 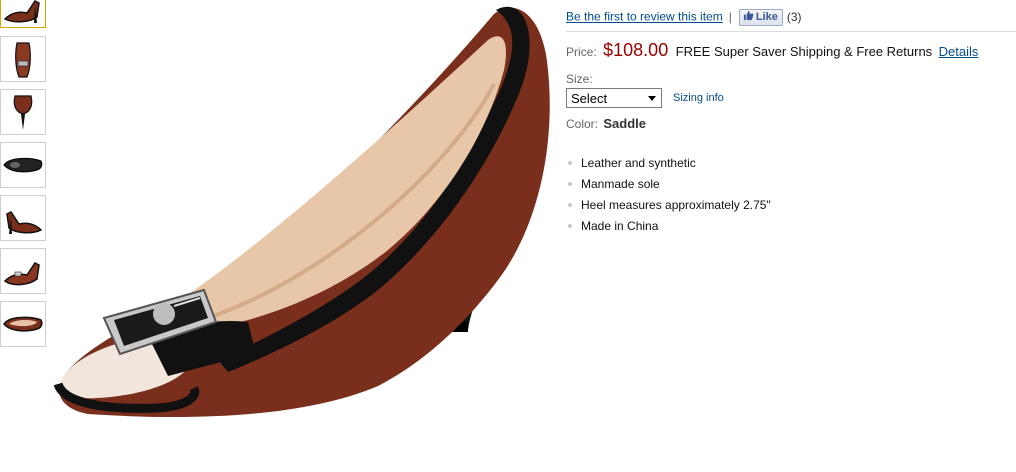 I want to click on color-label: Color:, so click(x=582, y=124).